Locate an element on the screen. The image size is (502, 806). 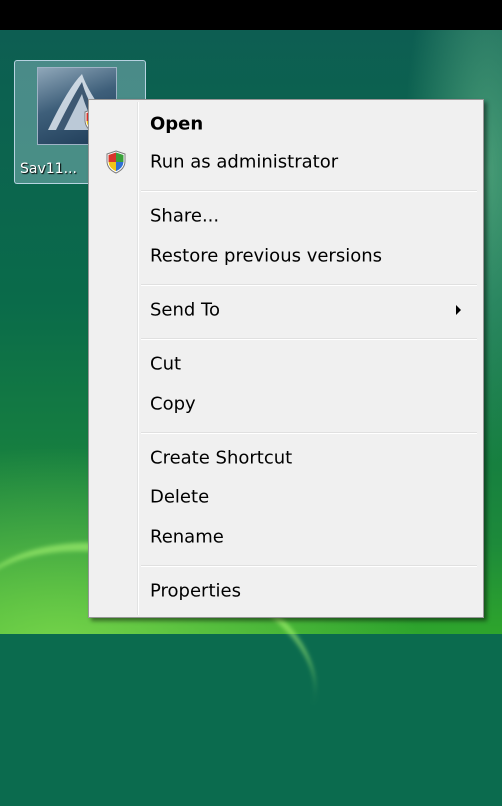
menu-item-restore-previous-versions: Restore previous versions is located at coordinates (286, 256).